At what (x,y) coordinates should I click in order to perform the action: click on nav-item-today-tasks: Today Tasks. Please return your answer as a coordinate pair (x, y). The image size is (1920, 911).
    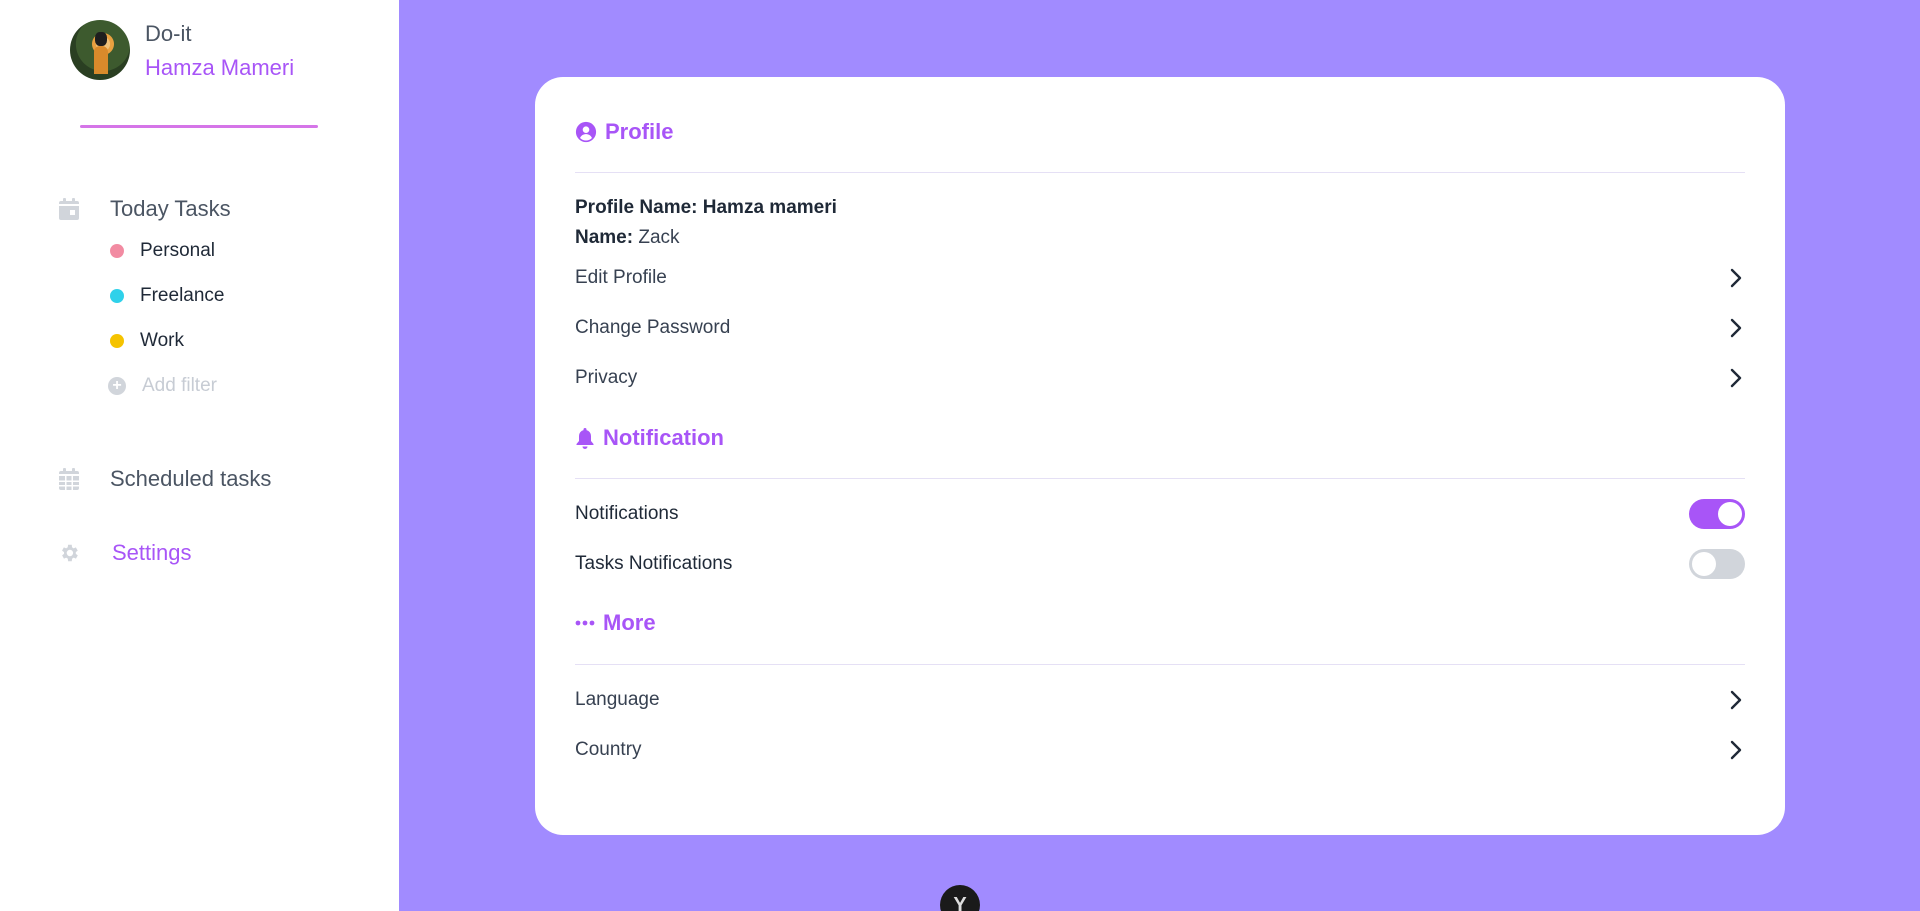
    Looking at the image, I should click on (144, 209).